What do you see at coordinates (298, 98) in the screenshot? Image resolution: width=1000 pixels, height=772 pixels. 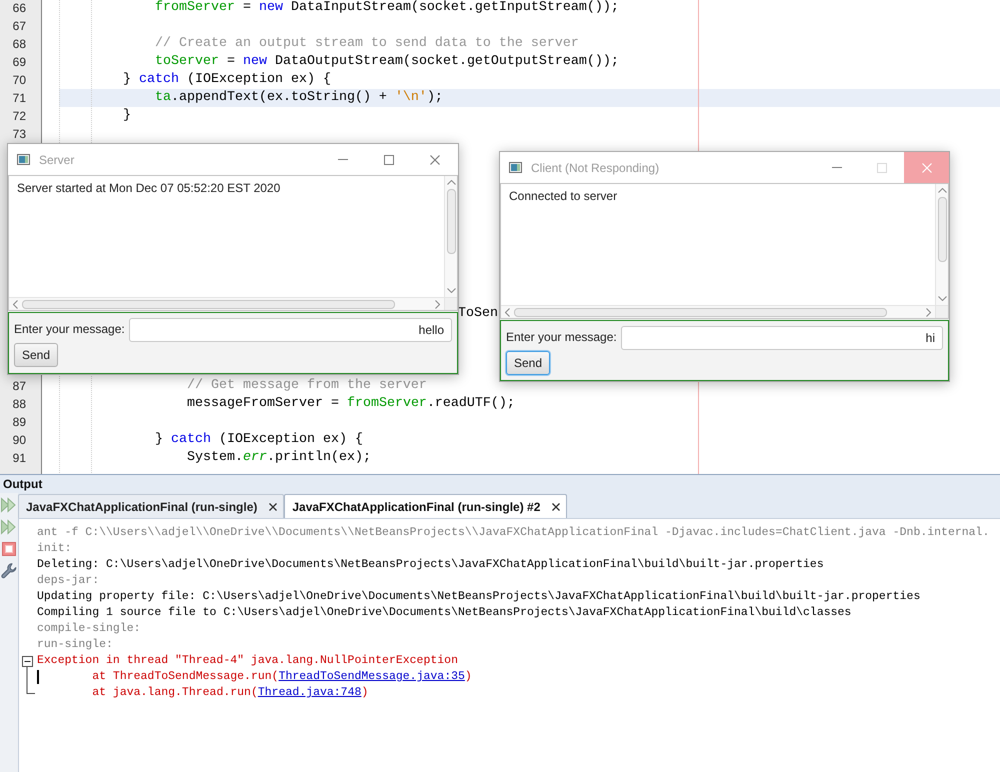 I see `code-line: ta.appendText(ex.toString() + '\n');` at bounding box center [298, 98].